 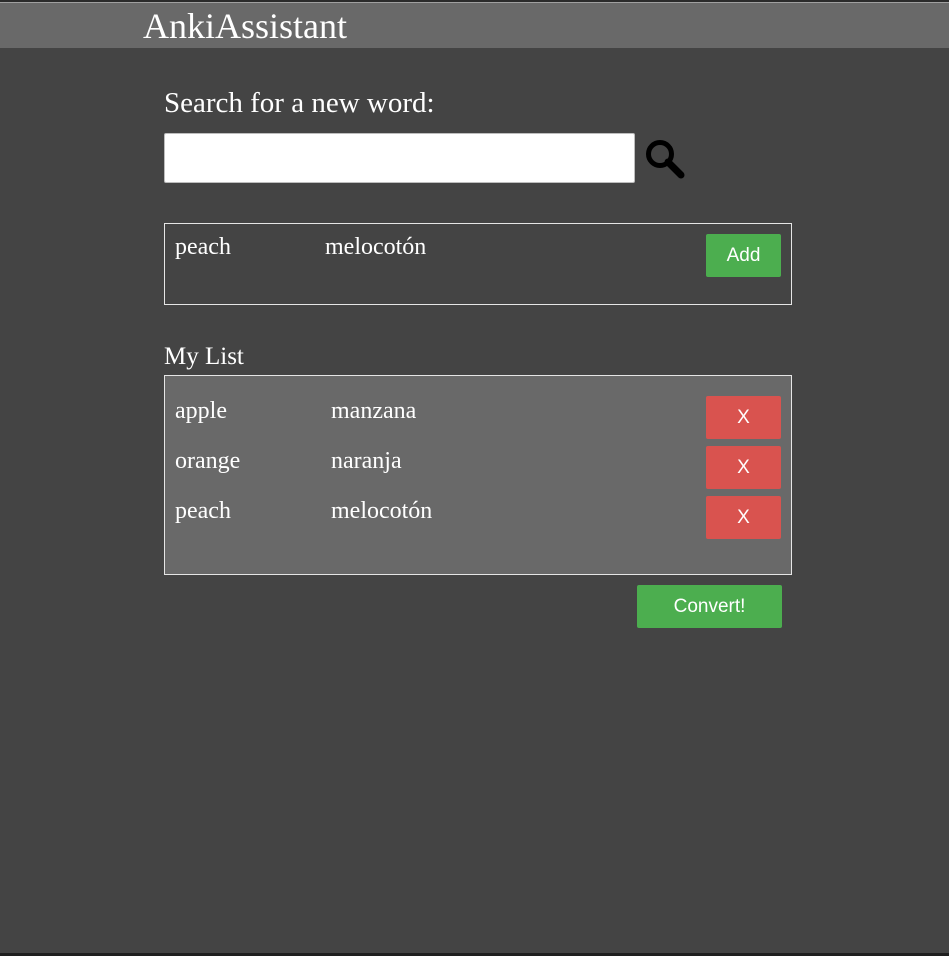 What do you see at coordinates (709, 606) in the screenshot?
I see `convert-button: Convert!` at bounding box center [709, 606].